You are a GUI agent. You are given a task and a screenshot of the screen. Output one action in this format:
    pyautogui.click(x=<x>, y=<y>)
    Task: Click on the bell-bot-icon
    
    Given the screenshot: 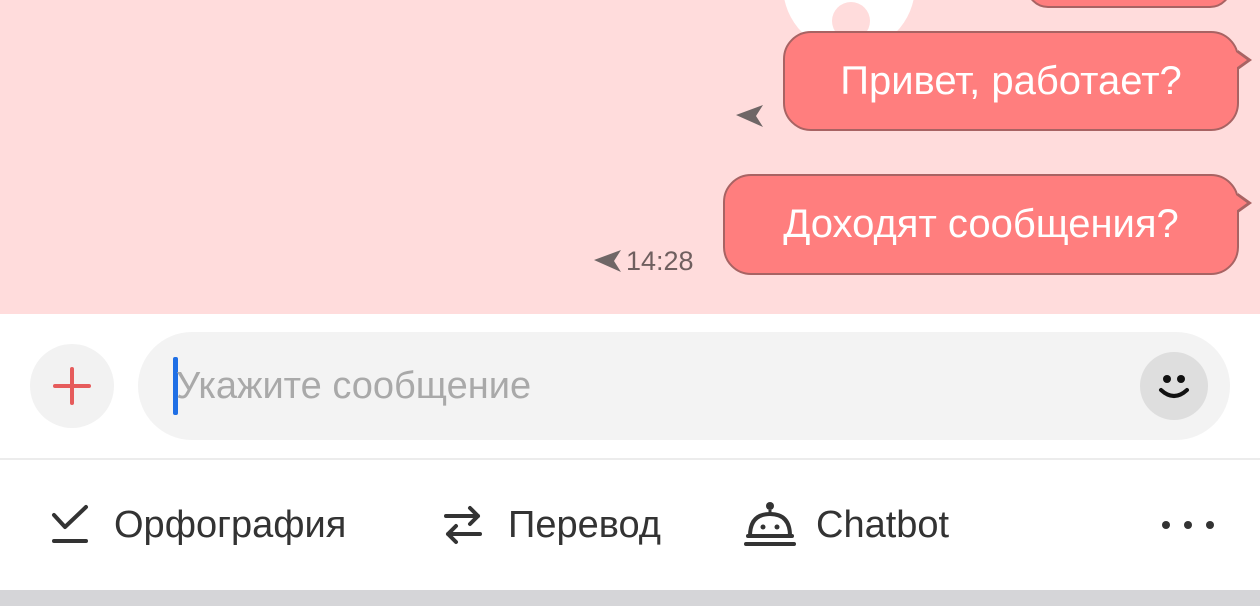 What is the action you would take?
    pyautogui.click(x=770, y=524)
    